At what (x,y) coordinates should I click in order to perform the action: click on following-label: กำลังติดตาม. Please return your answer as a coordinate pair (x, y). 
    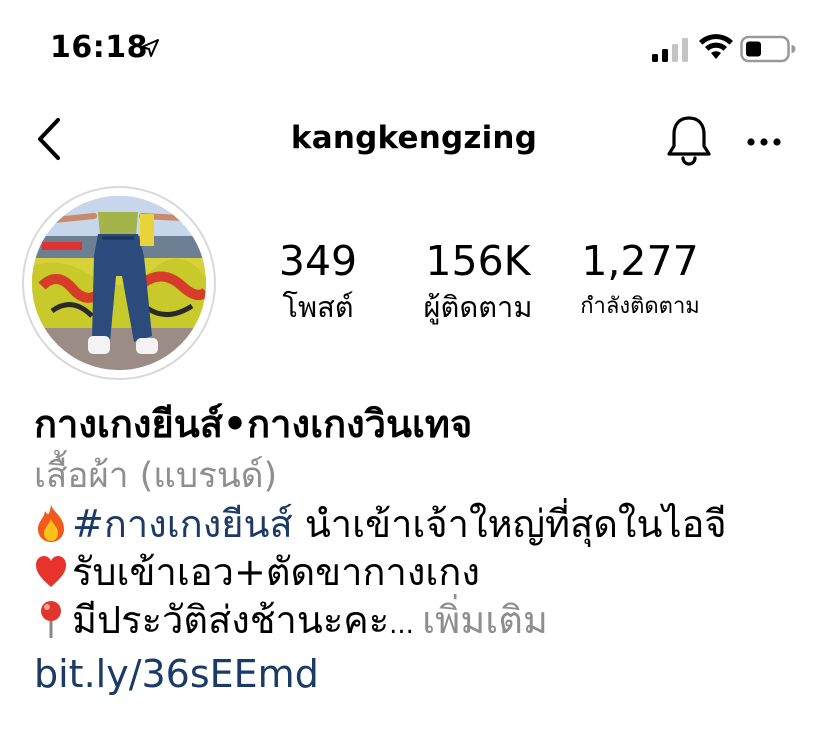
    Looking at the image, I should click on (640, 306).